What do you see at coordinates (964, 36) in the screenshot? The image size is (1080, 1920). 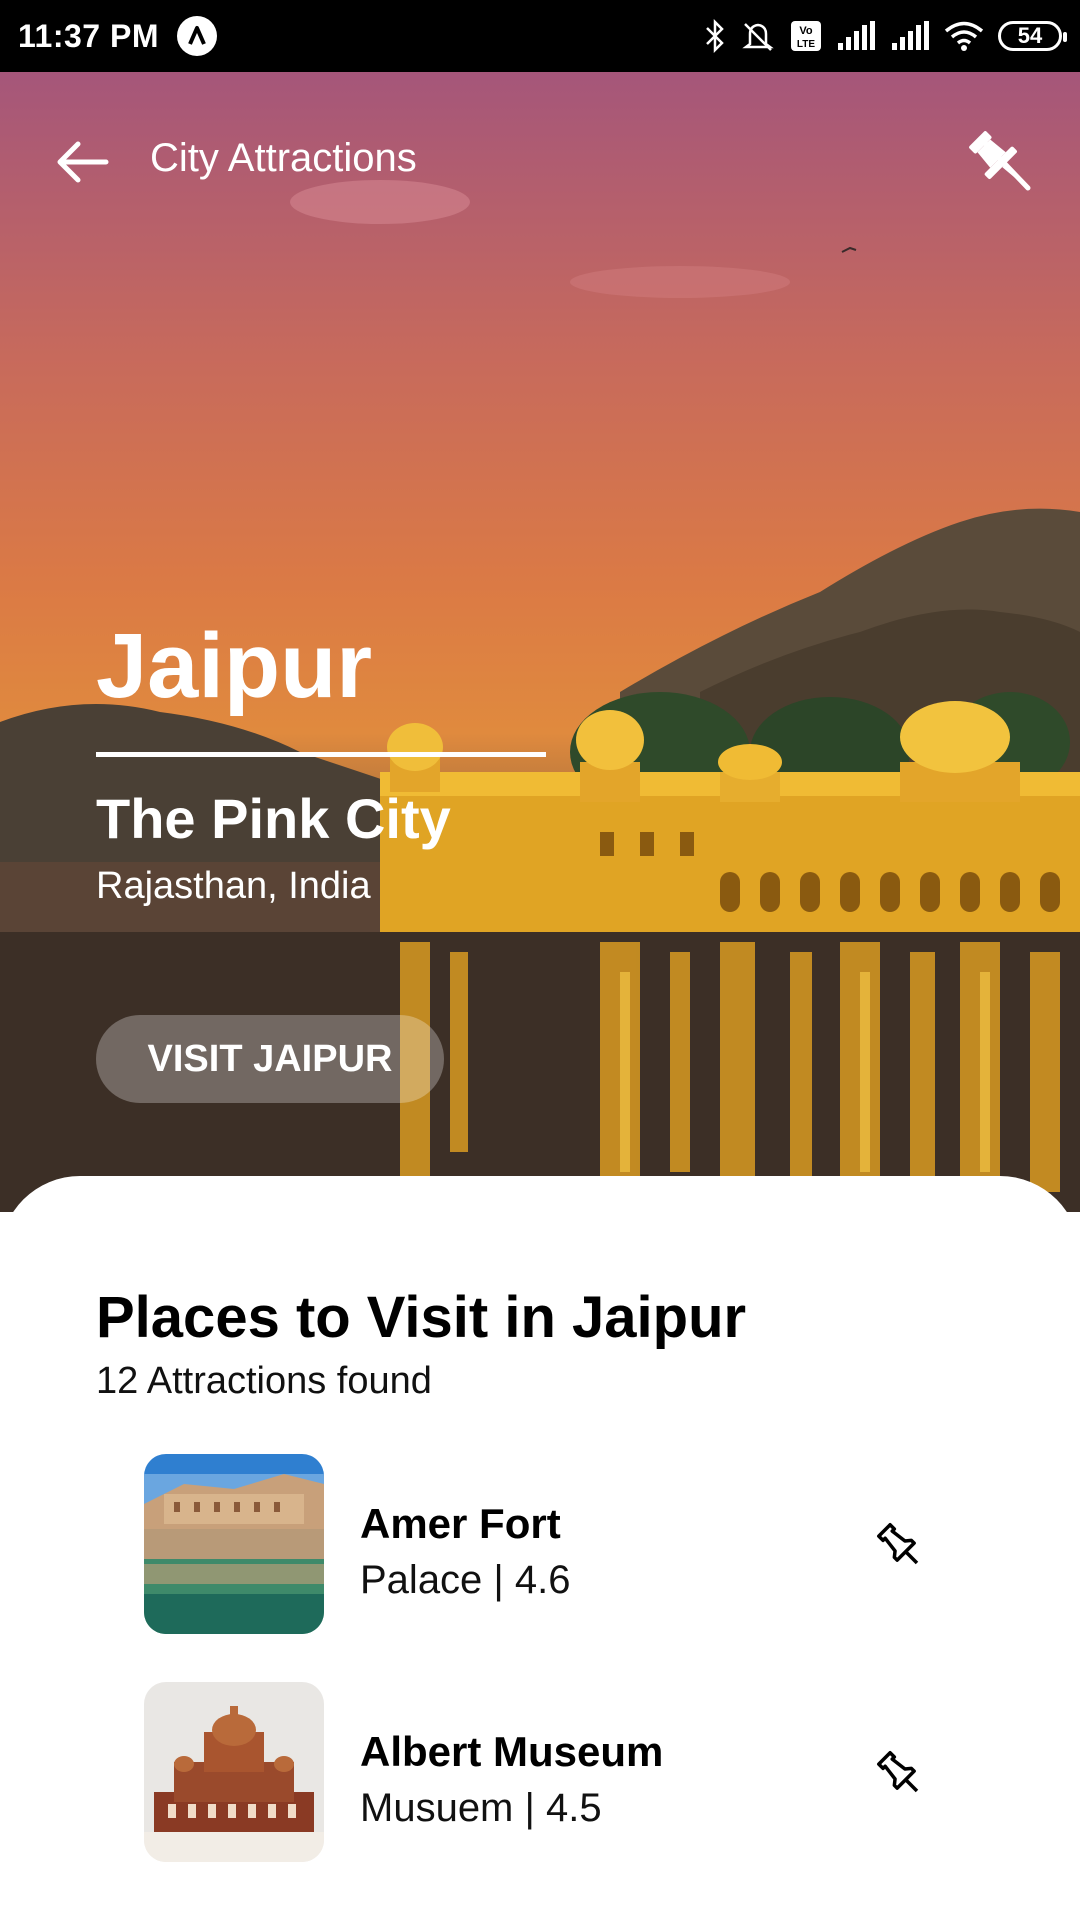 I see `wifi-icon` at bounding box center [964, 36].